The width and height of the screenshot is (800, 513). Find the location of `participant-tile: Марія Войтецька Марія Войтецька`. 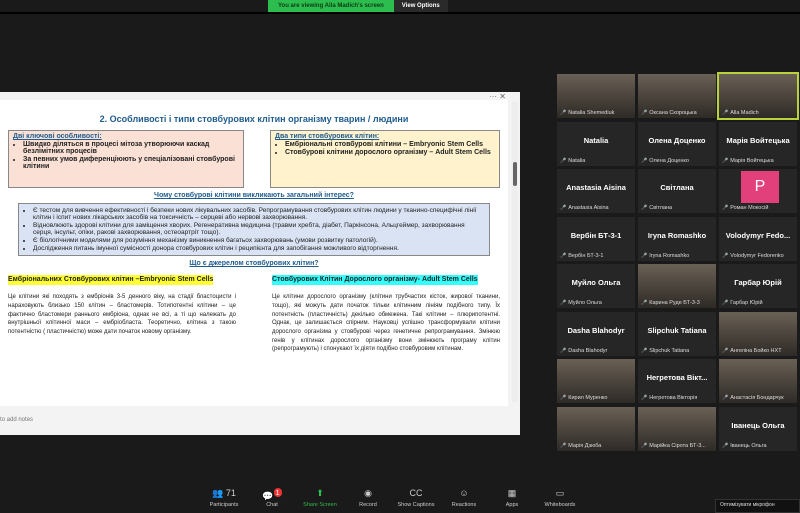

participant-tile: Марія Войтецька Марія Войтецька is located at coordinates (758, 143).